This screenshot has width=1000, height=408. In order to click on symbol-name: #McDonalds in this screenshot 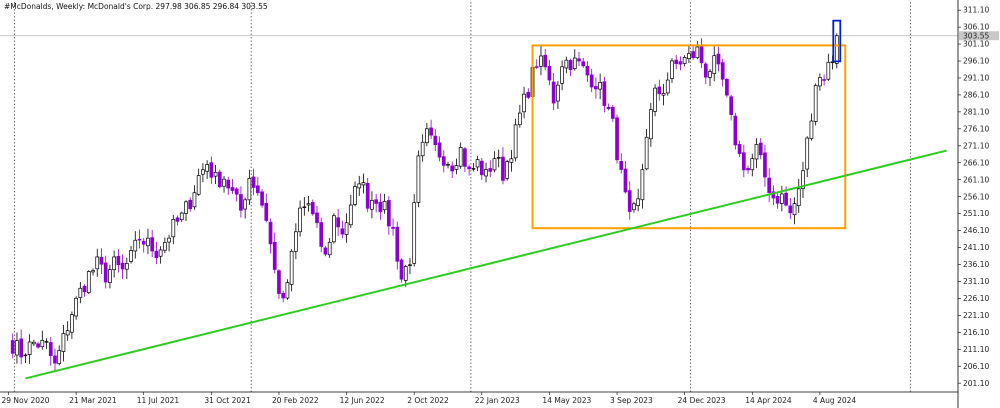, I will do `click(27, 6)`.